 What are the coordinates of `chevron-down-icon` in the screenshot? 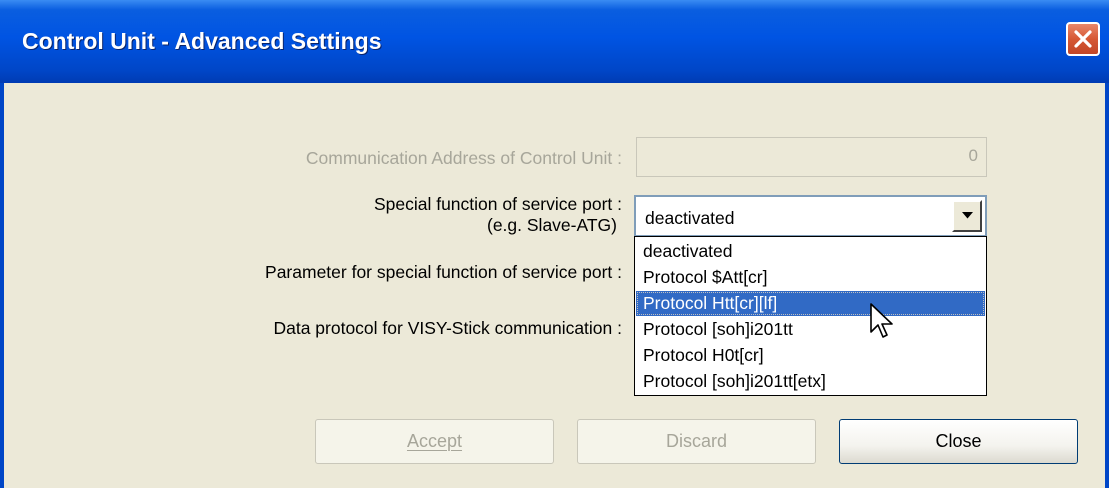 It's located at (967, 215).